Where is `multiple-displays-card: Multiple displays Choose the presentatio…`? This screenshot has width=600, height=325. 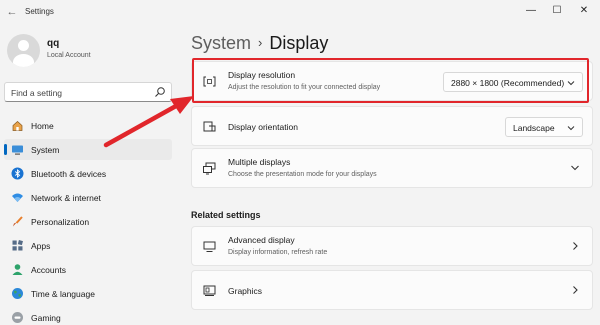 multiple-displays-card: Multiple displays Choose the presentatio… is located at coordinates (392, 168).